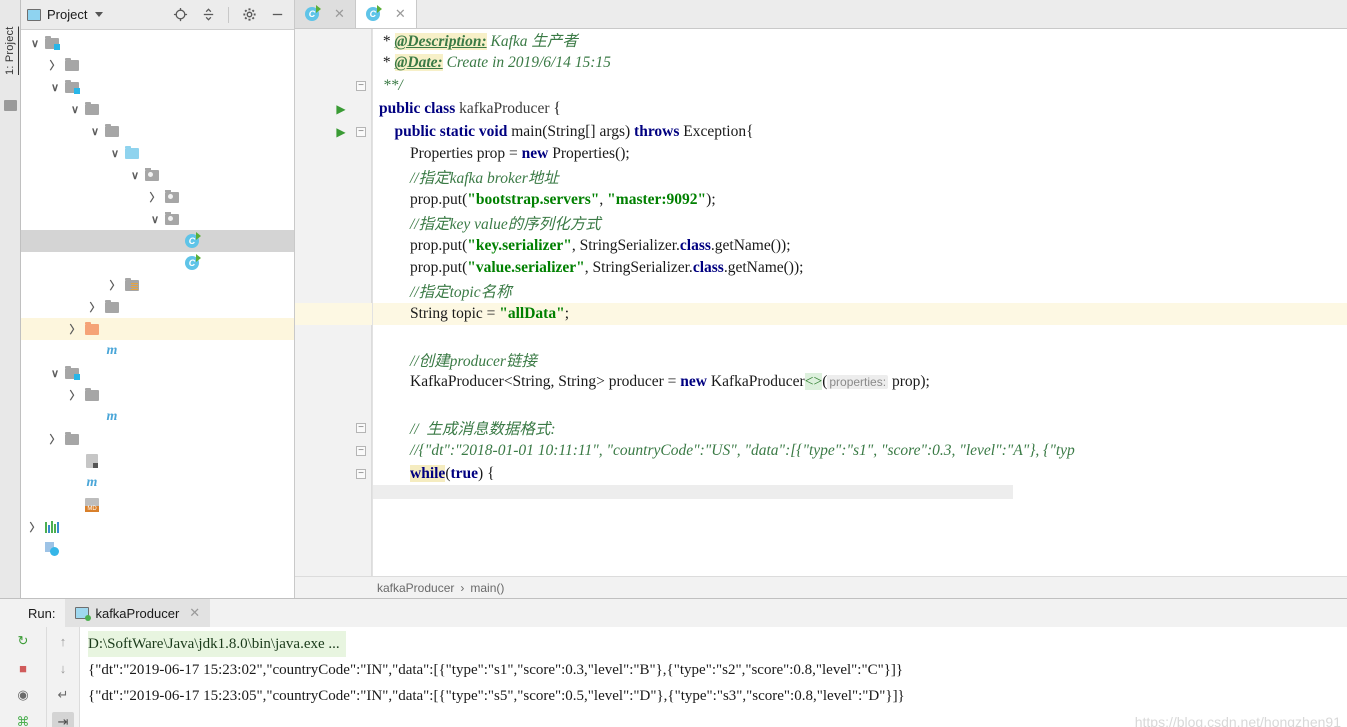 The width and height of the screenshot is (1347, 727). I want to click on editor-gutter: − ▶ ▶ − − − −, so click(334, 302).